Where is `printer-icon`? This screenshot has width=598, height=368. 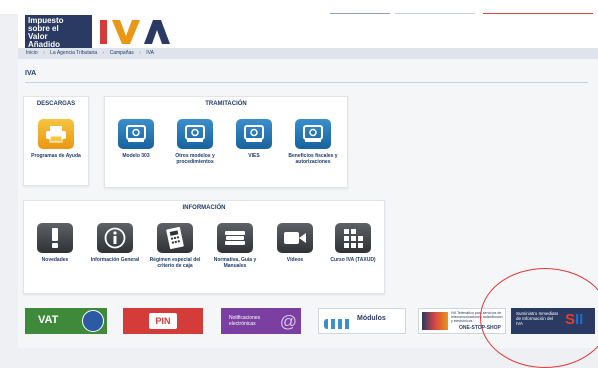
printer-icon is located at coordinates (56, 134).